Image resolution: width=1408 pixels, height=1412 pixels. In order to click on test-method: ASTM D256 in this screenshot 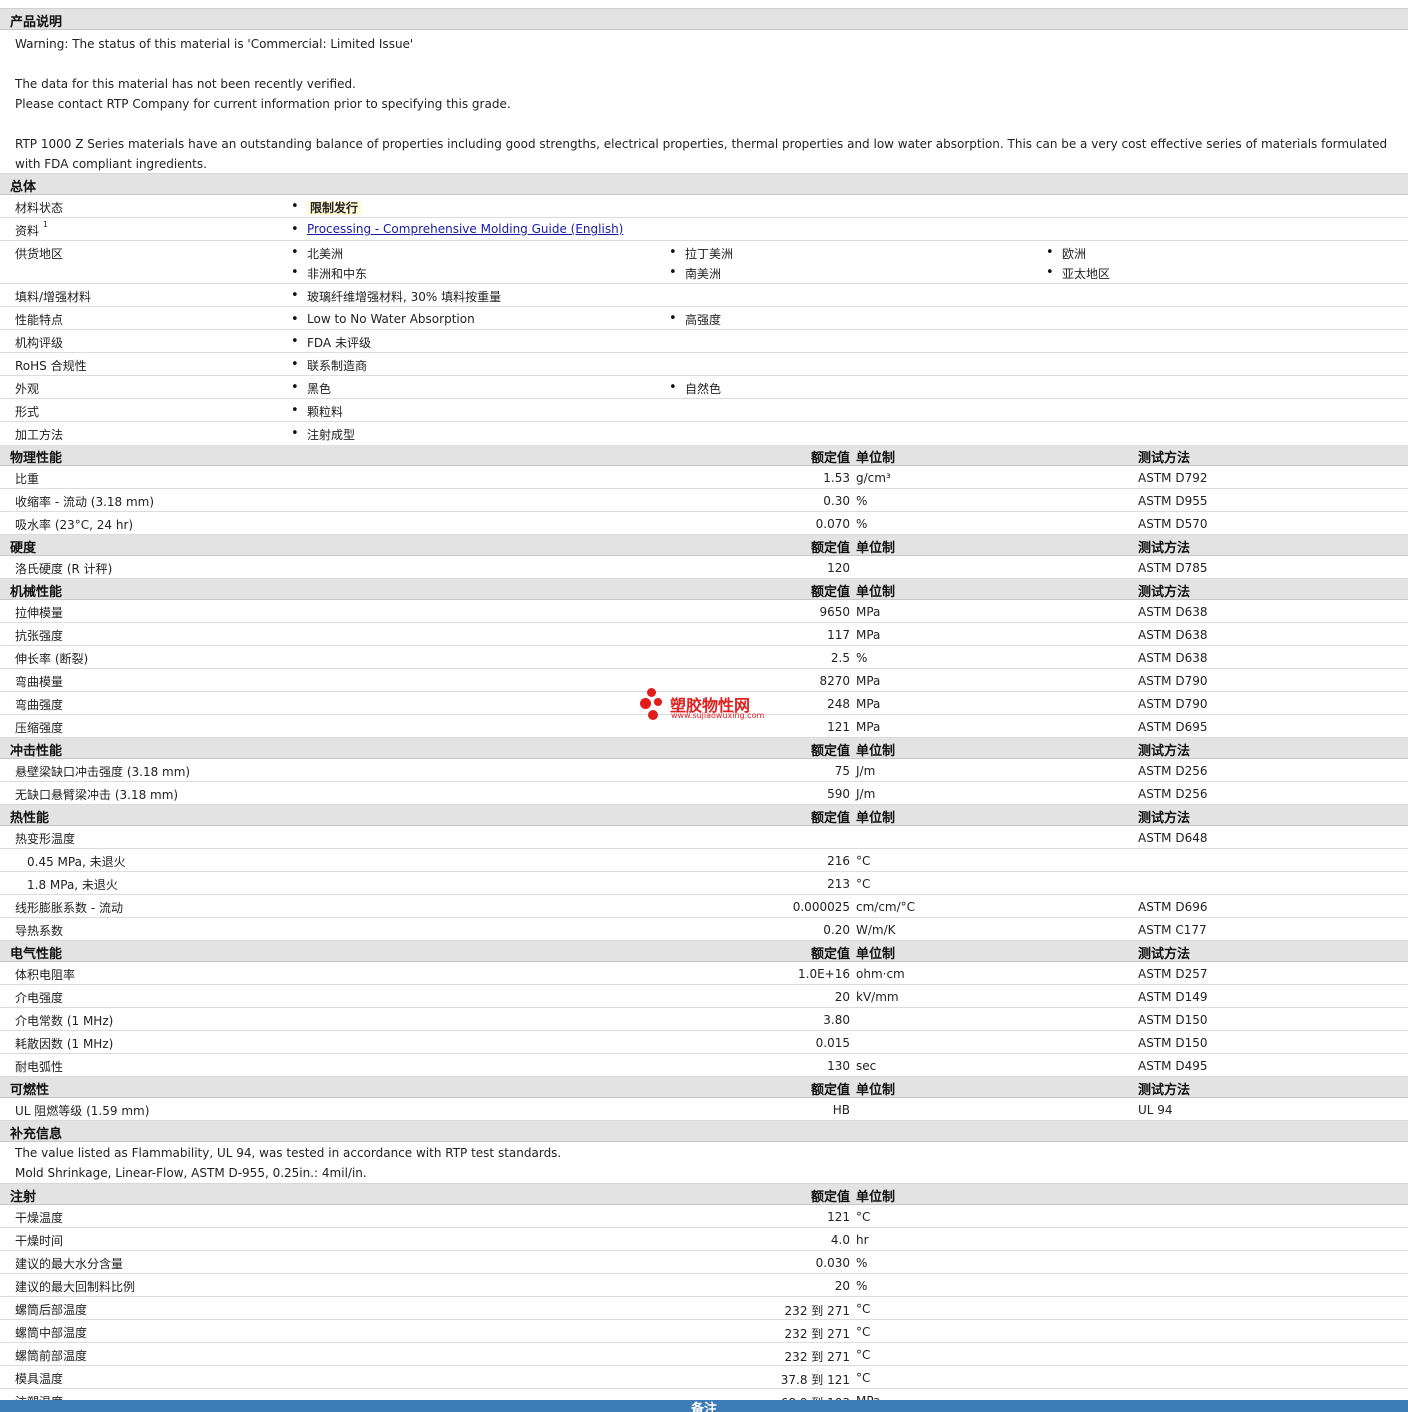, I will do `click(1173, 771)`.